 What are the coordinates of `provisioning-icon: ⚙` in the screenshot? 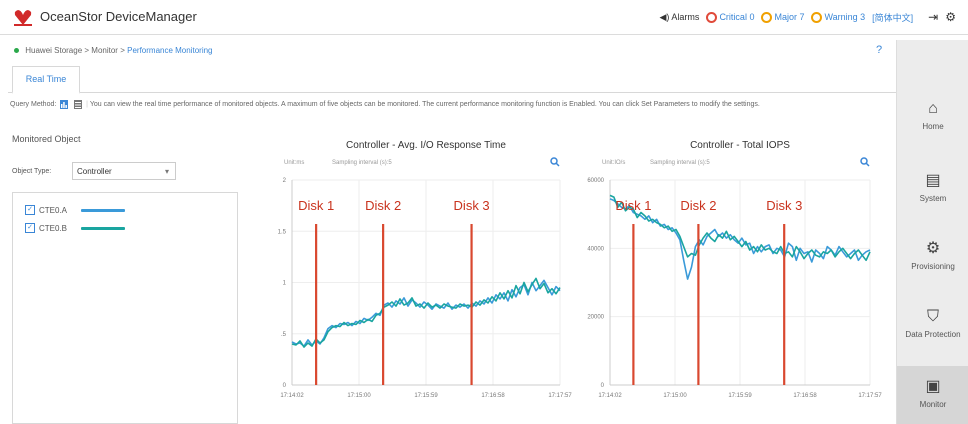 It's located at (933, 248).